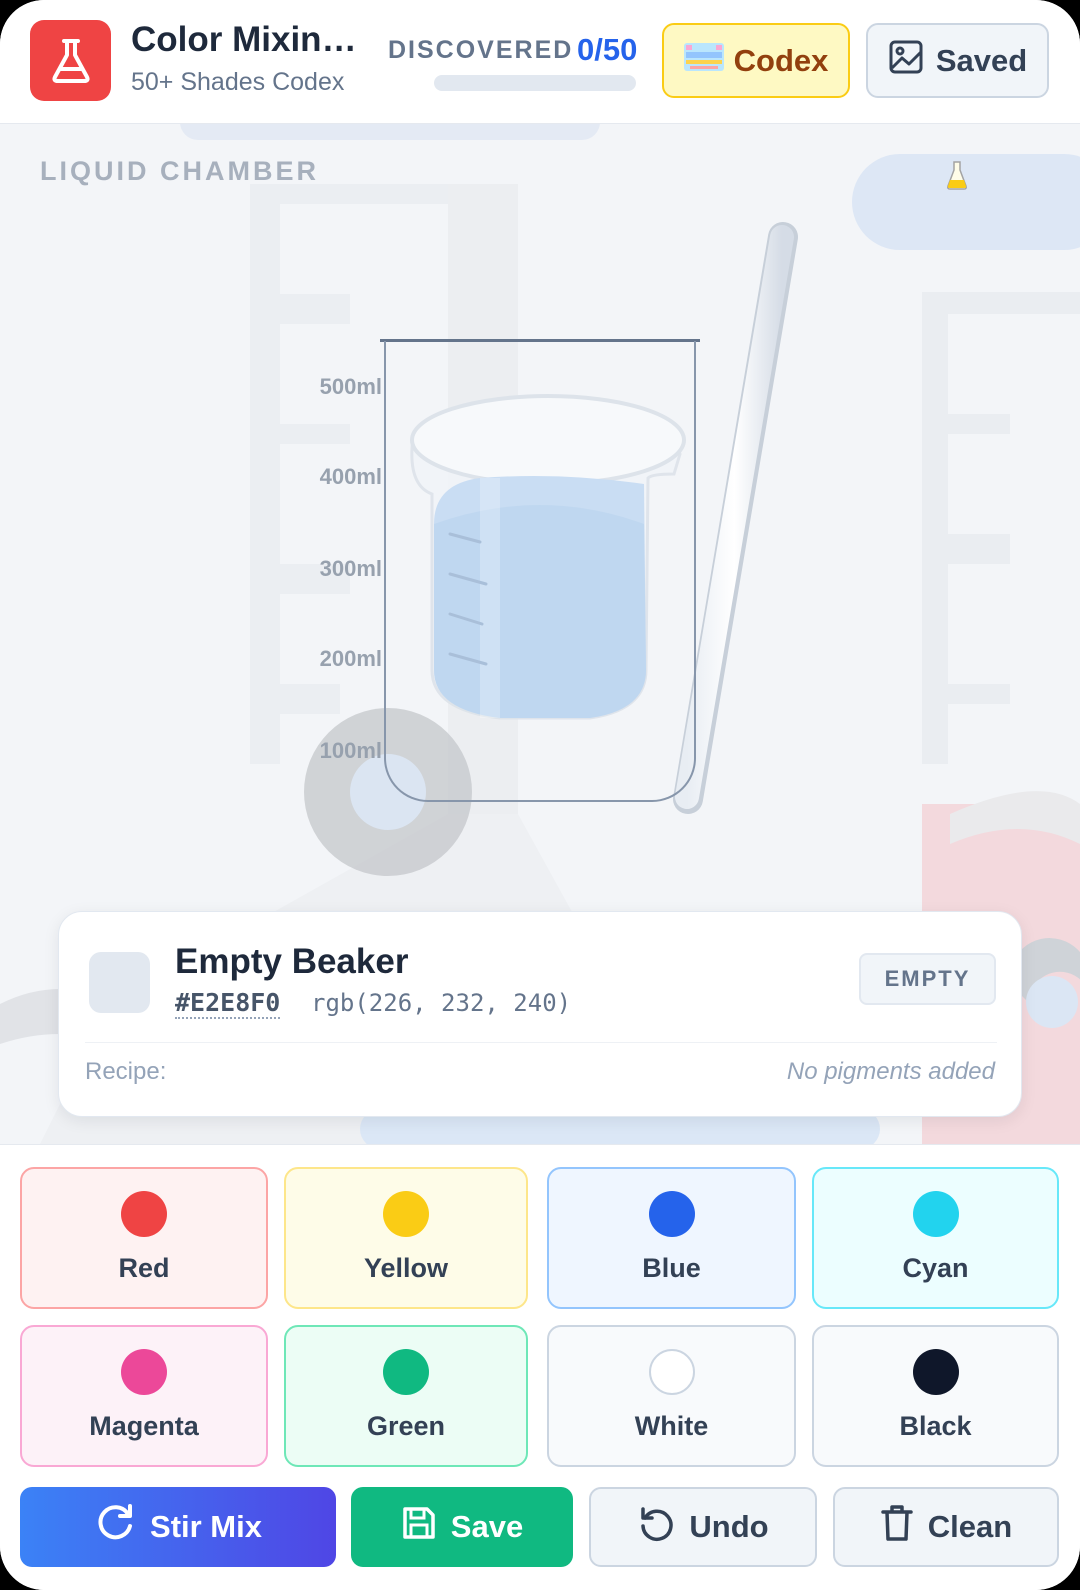  What do you see at coordinates (406, 1426) in the screenshot?
I see `pigment-label: Green` at bounding box center [406, 1426].